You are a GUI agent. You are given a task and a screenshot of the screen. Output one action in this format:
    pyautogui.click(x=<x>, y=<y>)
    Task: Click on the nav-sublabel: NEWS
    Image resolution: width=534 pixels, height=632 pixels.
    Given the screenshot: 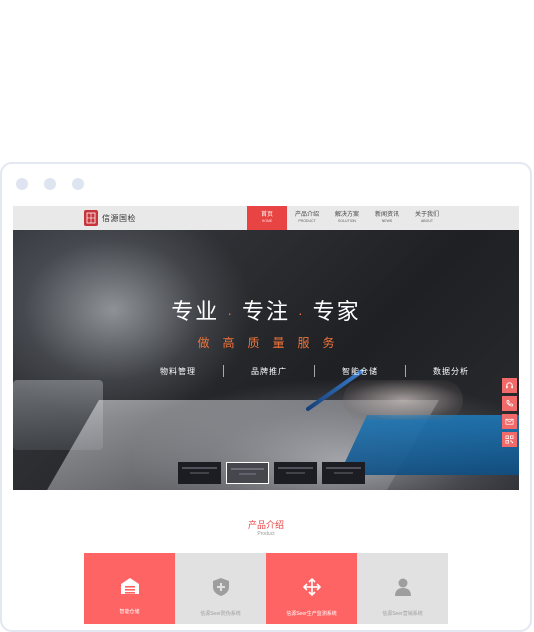 What is the action you would take?
    pyautogui.click(x=387, y=221)
    